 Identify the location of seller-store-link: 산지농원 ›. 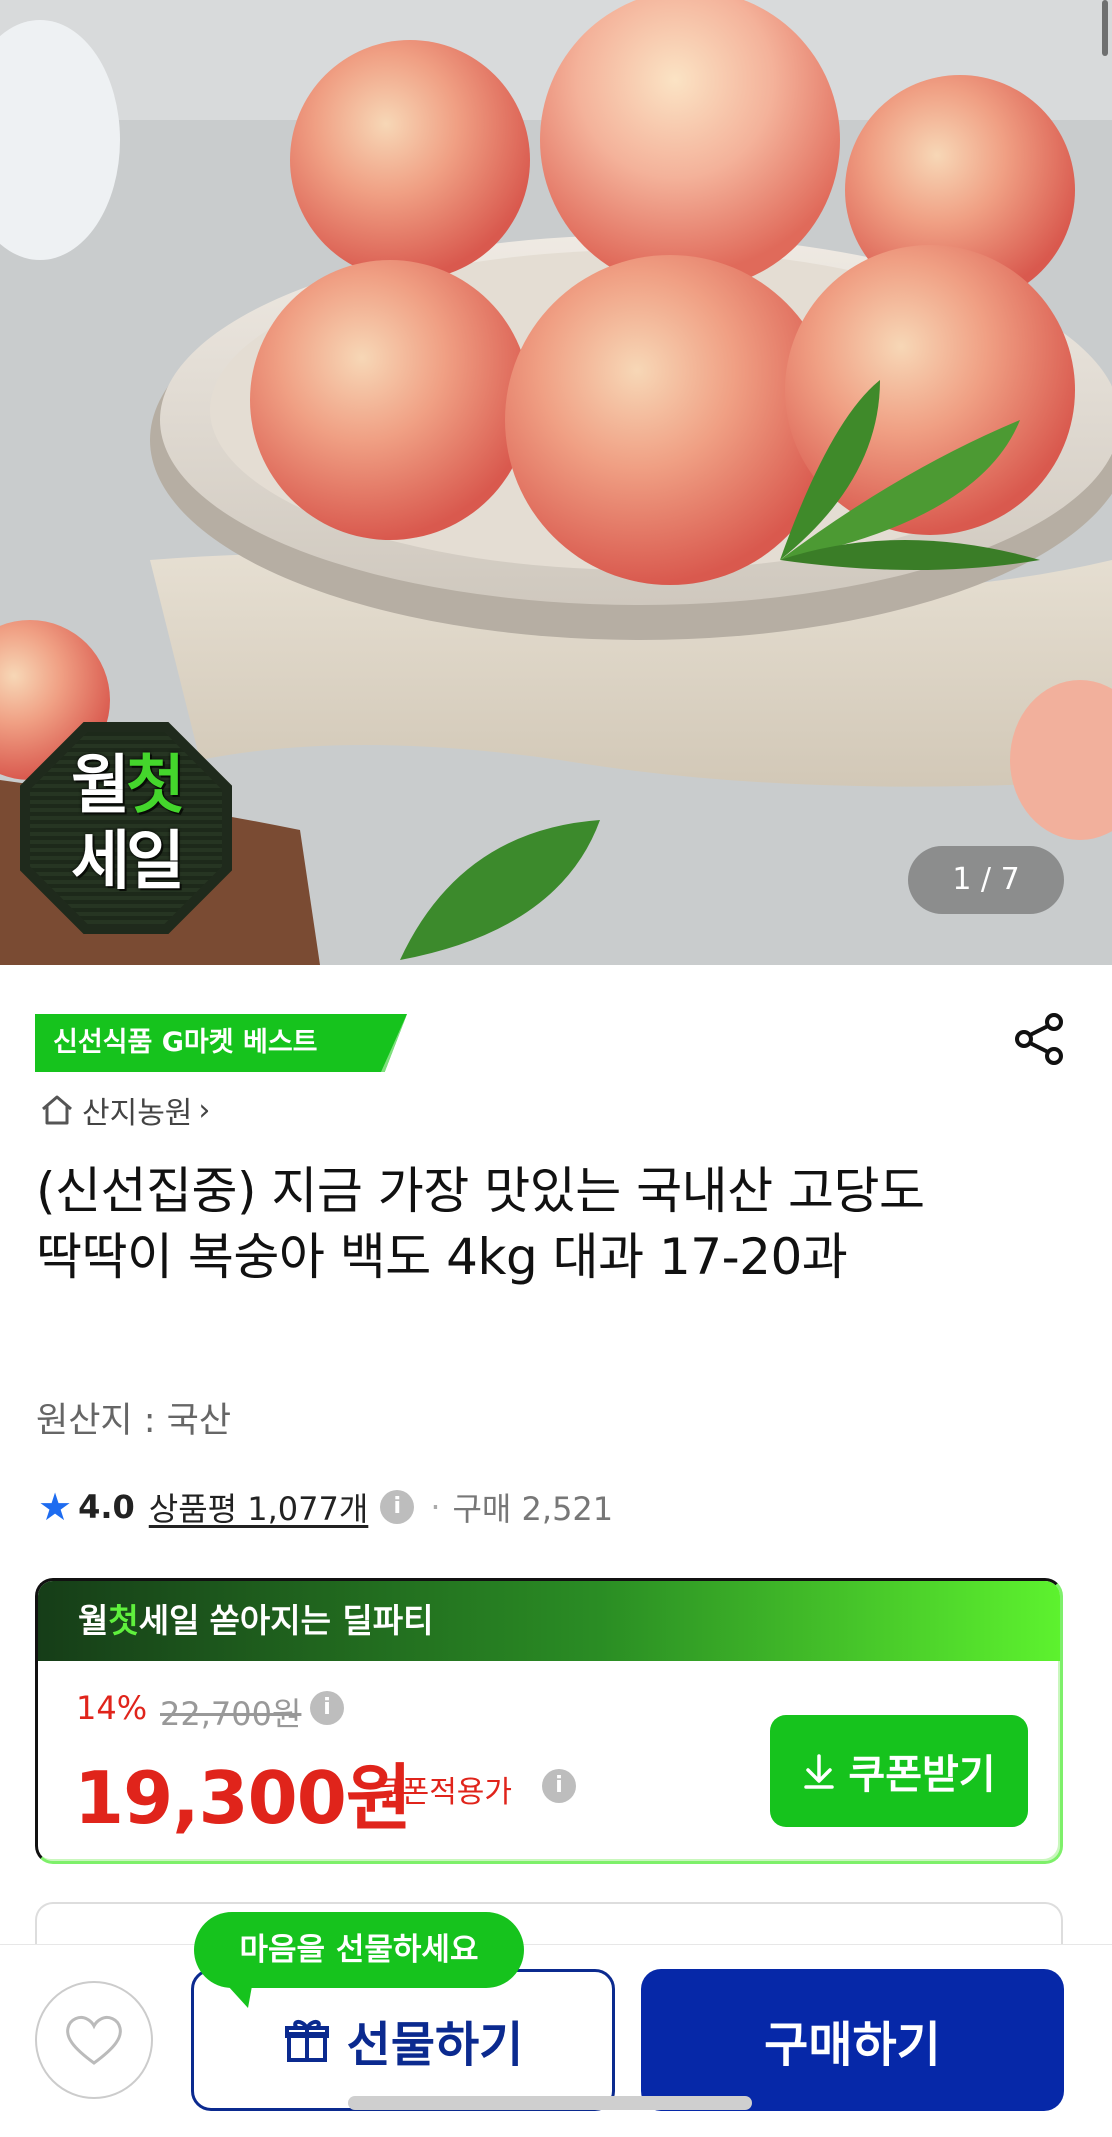
(124, 1110).